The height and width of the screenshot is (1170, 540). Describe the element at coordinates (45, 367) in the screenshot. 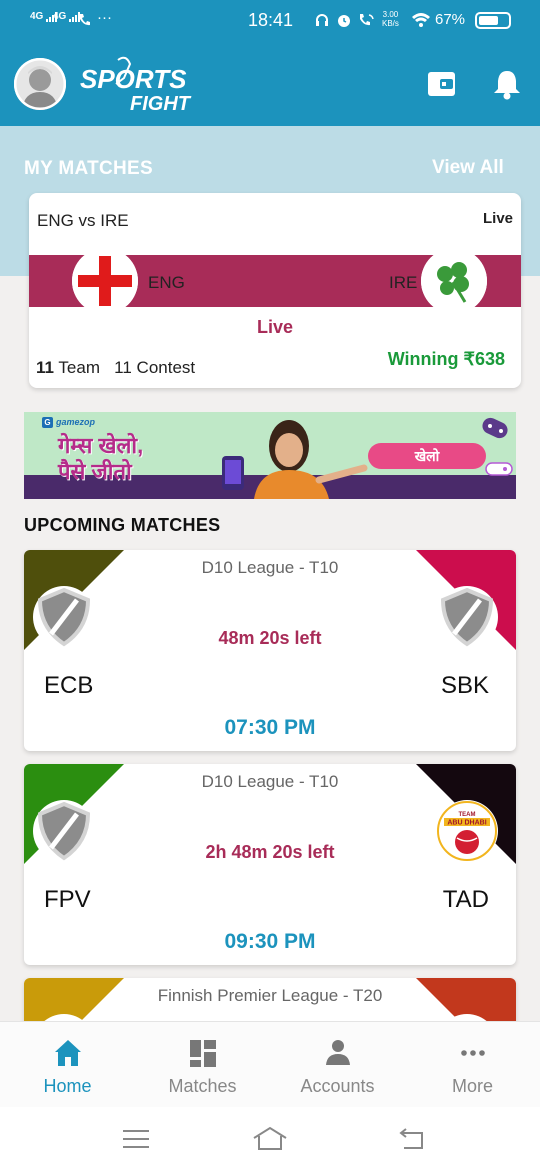

I see `team-count: 11` at that location.